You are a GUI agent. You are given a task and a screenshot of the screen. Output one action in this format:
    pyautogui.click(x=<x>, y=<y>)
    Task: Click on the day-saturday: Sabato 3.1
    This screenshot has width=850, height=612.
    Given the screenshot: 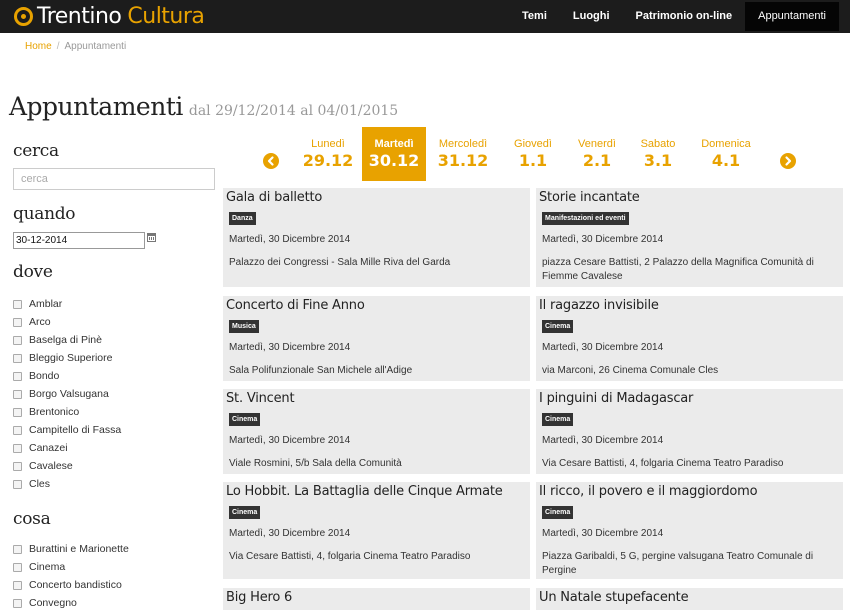 What is the action you would take?
    pyautogui.click(x=658, y=154)
    